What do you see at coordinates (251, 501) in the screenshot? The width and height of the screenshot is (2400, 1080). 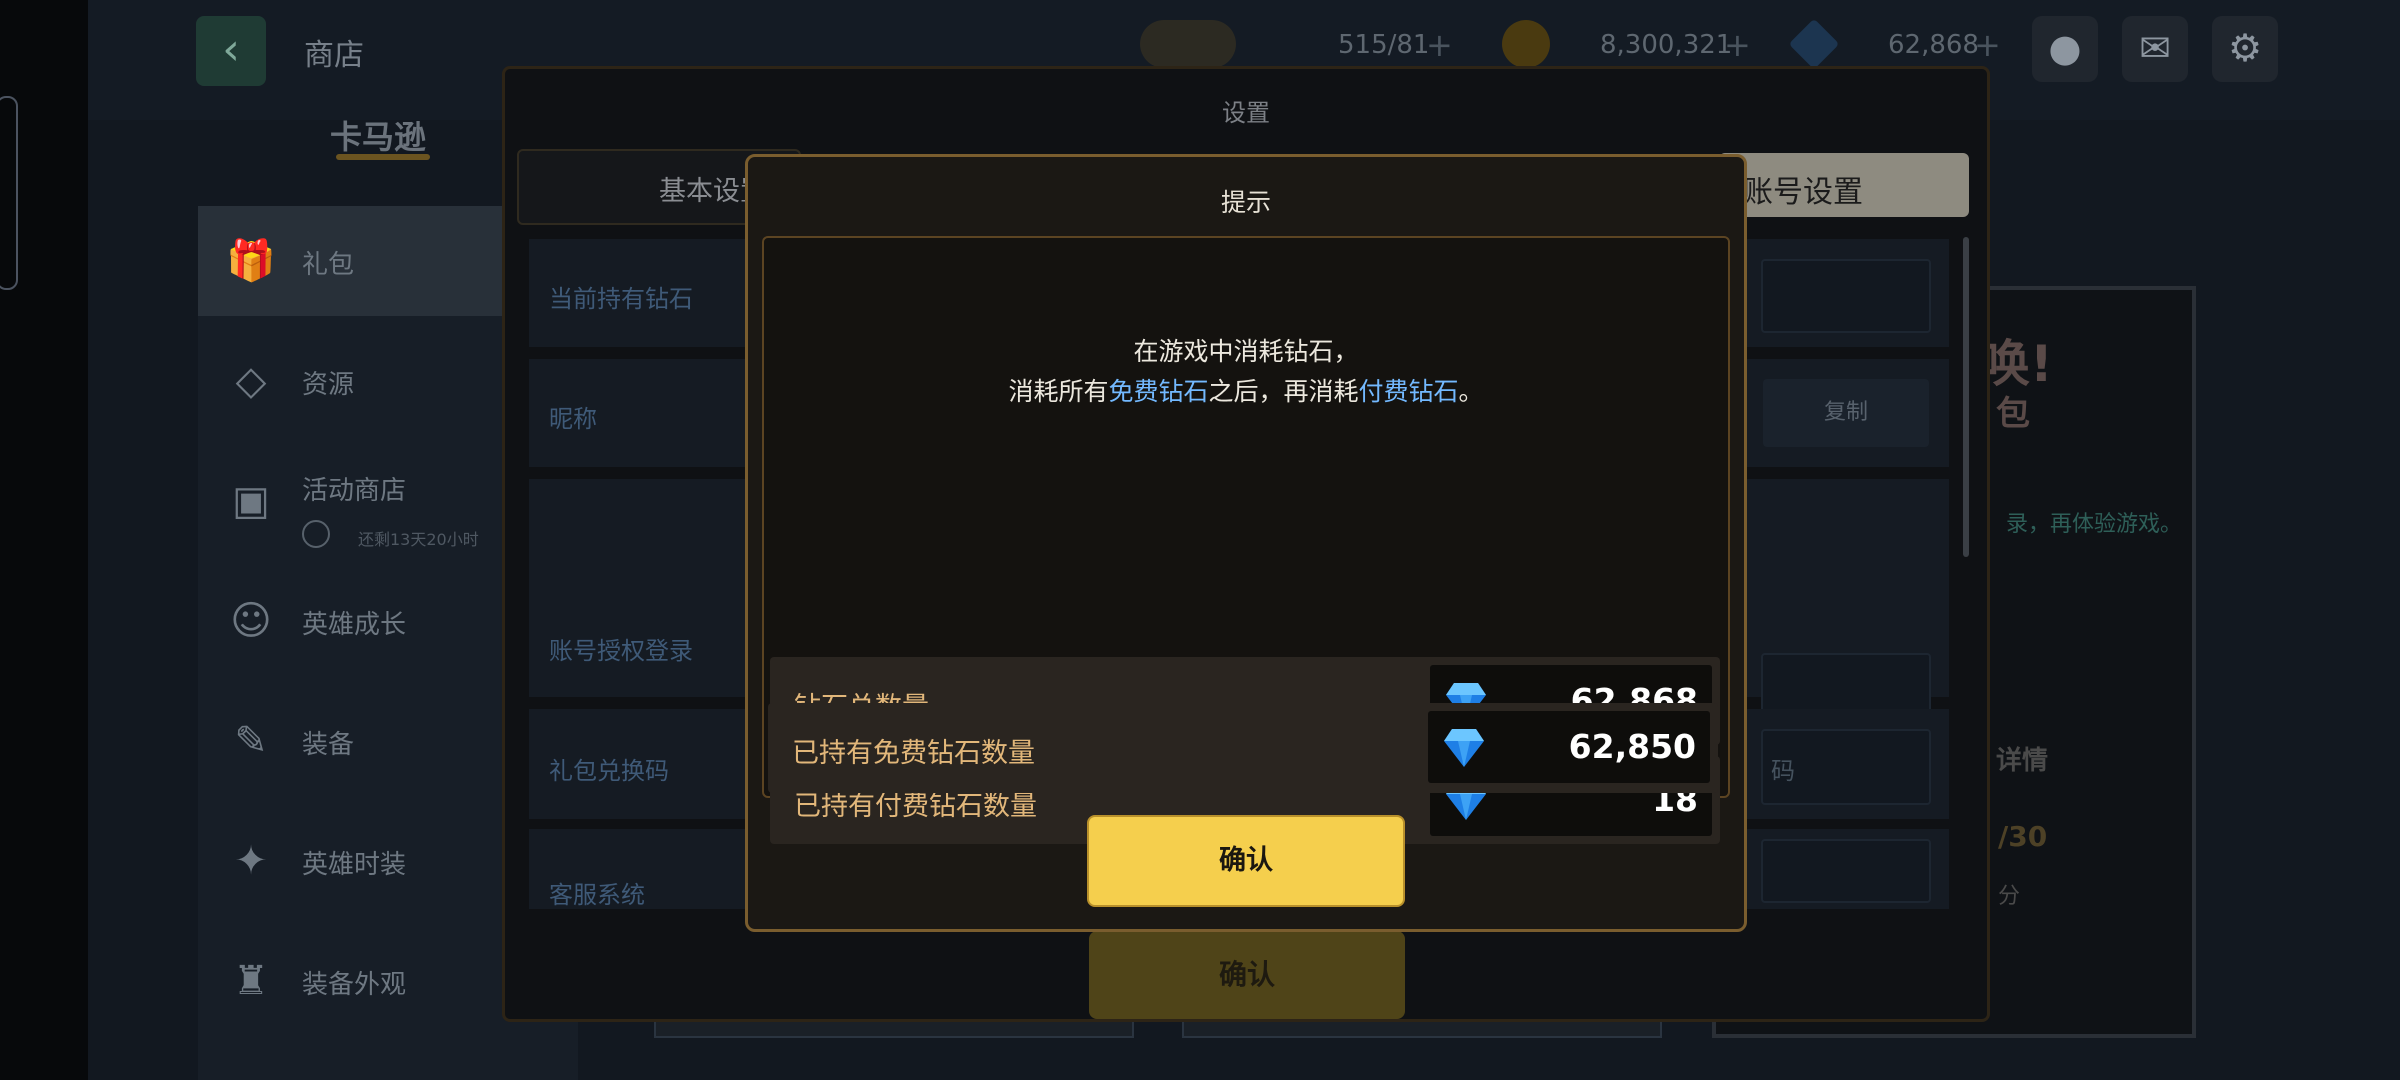 I see `shop-bag-icon: ▣` at bounding box center [251, 501].